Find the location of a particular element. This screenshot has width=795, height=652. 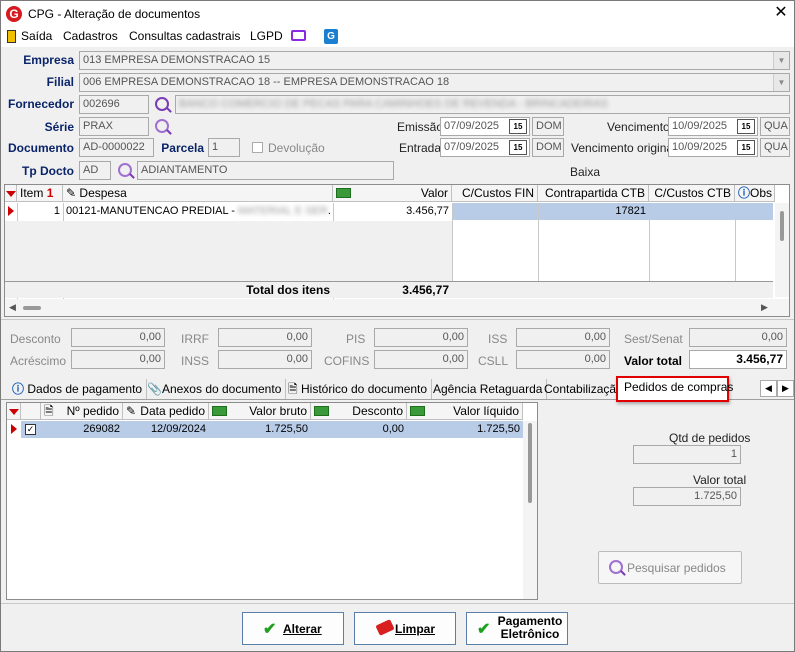

cell-data: 12/09/2024 is located at coordinates (178, 429).